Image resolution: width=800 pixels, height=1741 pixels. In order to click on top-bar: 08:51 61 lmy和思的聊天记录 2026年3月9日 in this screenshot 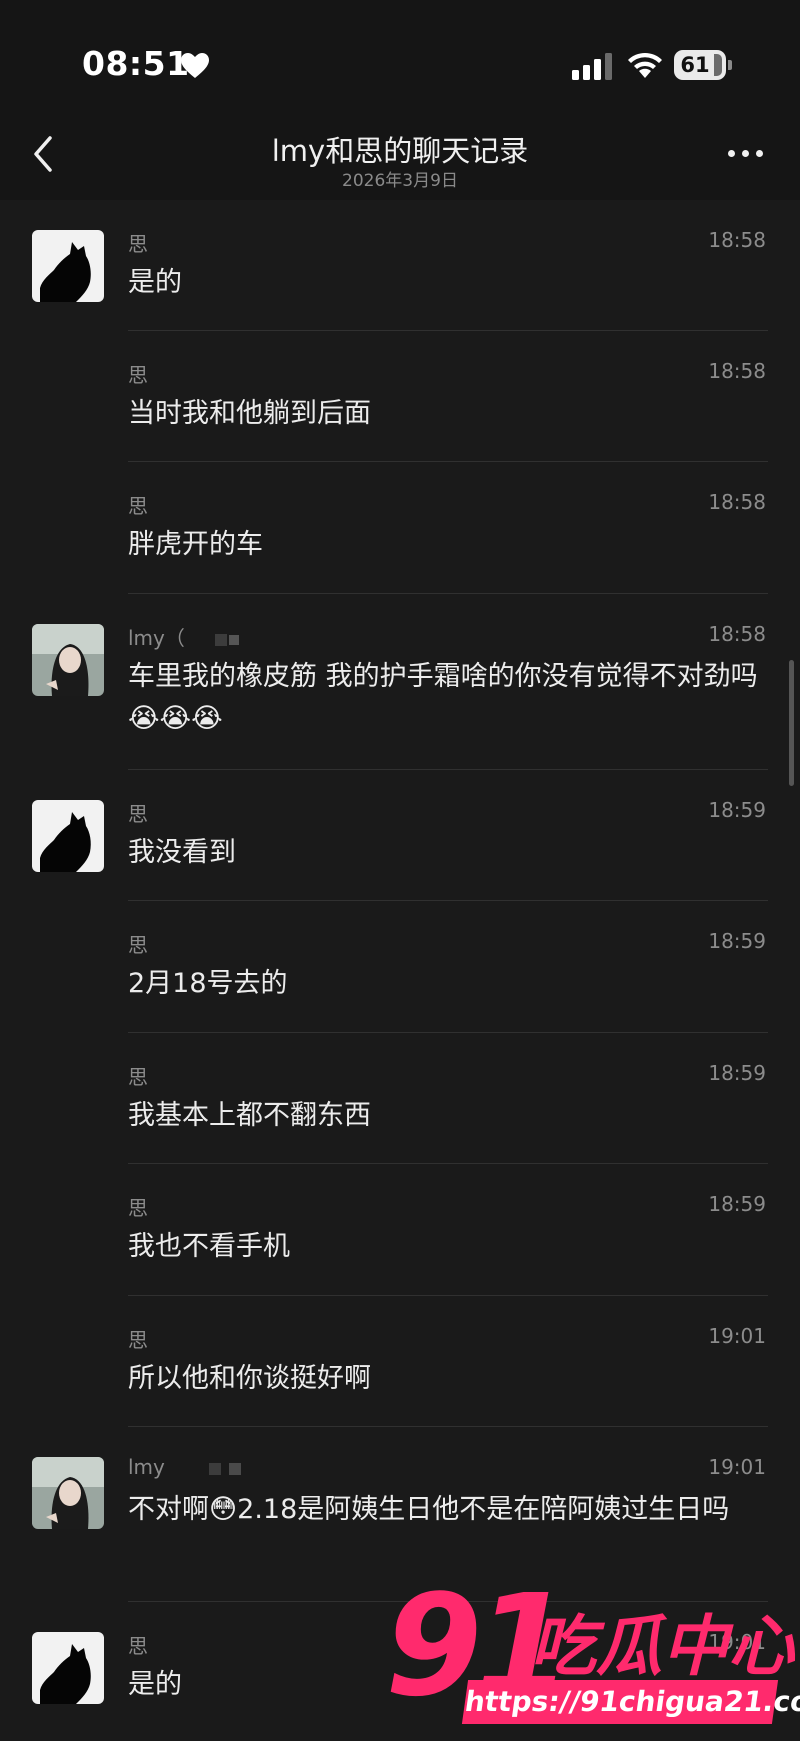, I will do `click(400, 100)`.